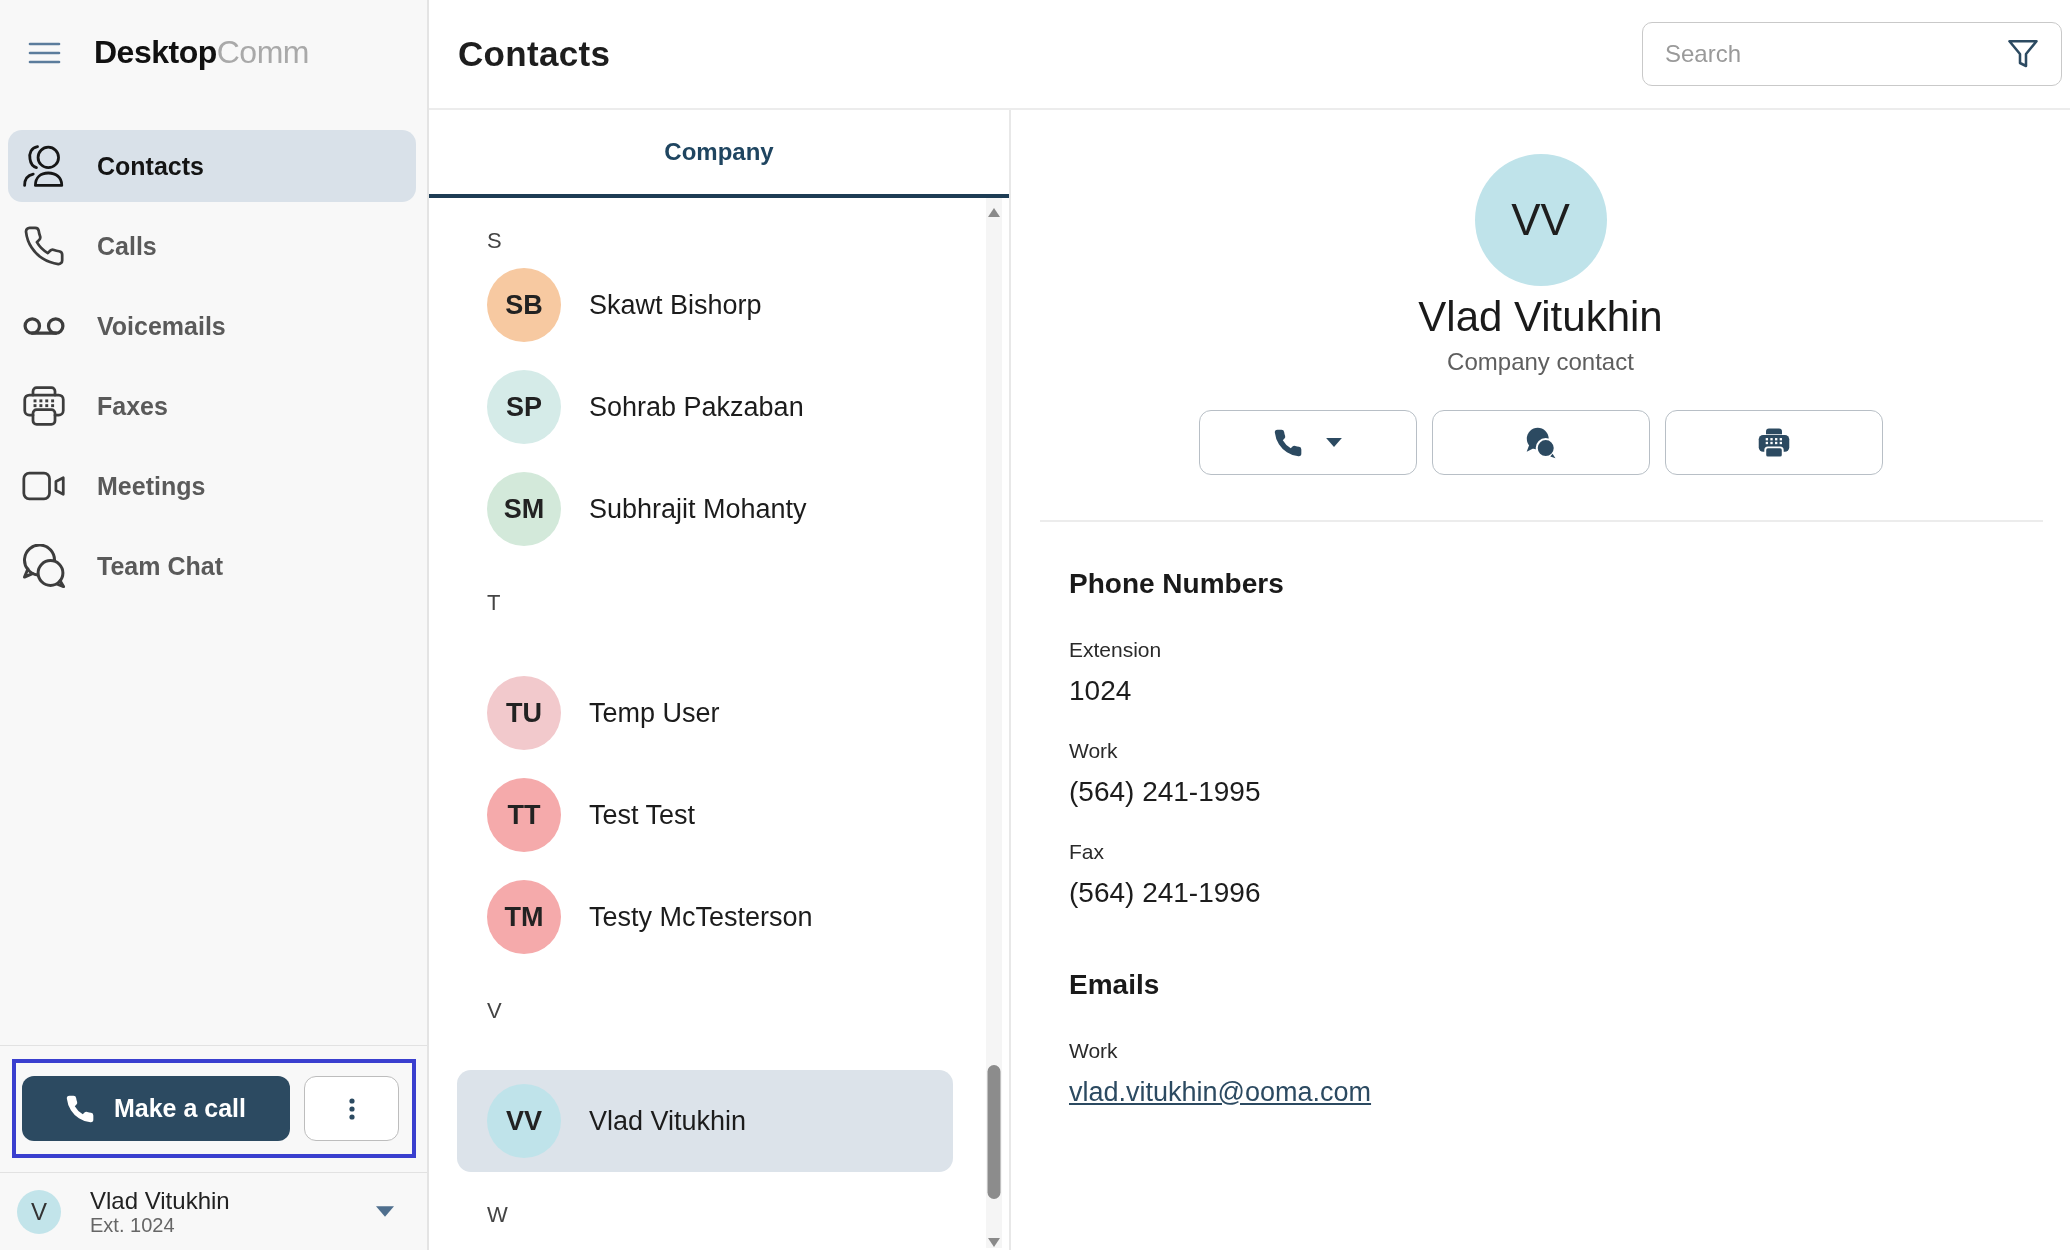  What do you see at coordinates (524, 815) in the screenshot?
I see `contact-avatar: TT` at bounding box center [524, 815].